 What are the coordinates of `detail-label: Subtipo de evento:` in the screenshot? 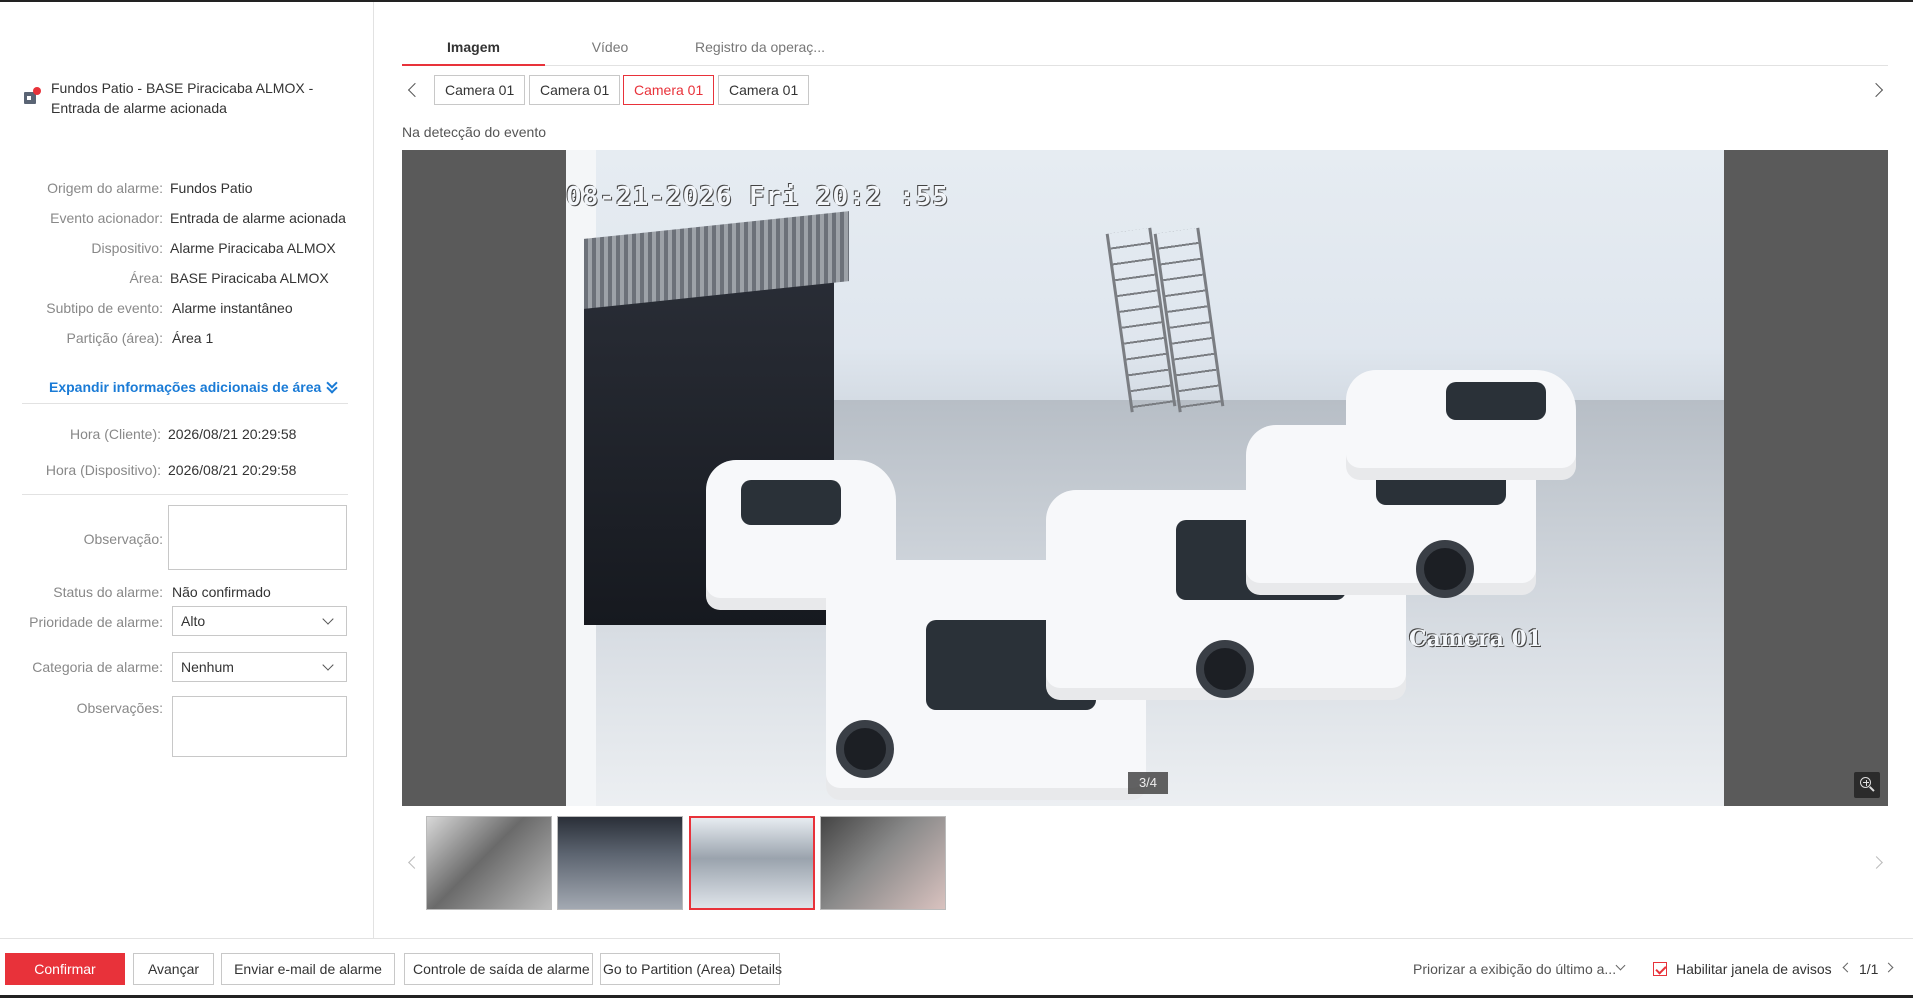 It's located at (104, 308).